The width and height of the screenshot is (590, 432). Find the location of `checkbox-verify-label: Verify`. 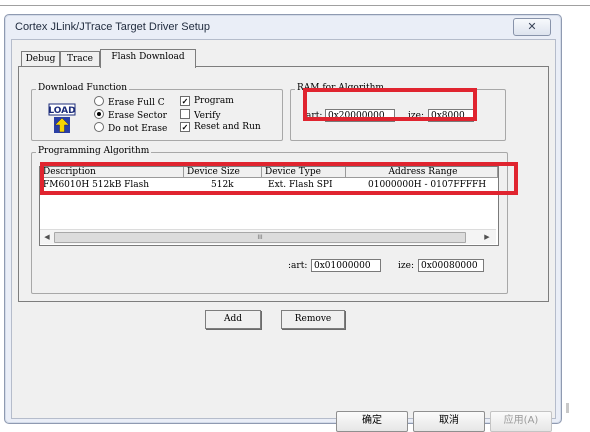

checkbox-verify-label: Verify is located at coordinates (207, 116).